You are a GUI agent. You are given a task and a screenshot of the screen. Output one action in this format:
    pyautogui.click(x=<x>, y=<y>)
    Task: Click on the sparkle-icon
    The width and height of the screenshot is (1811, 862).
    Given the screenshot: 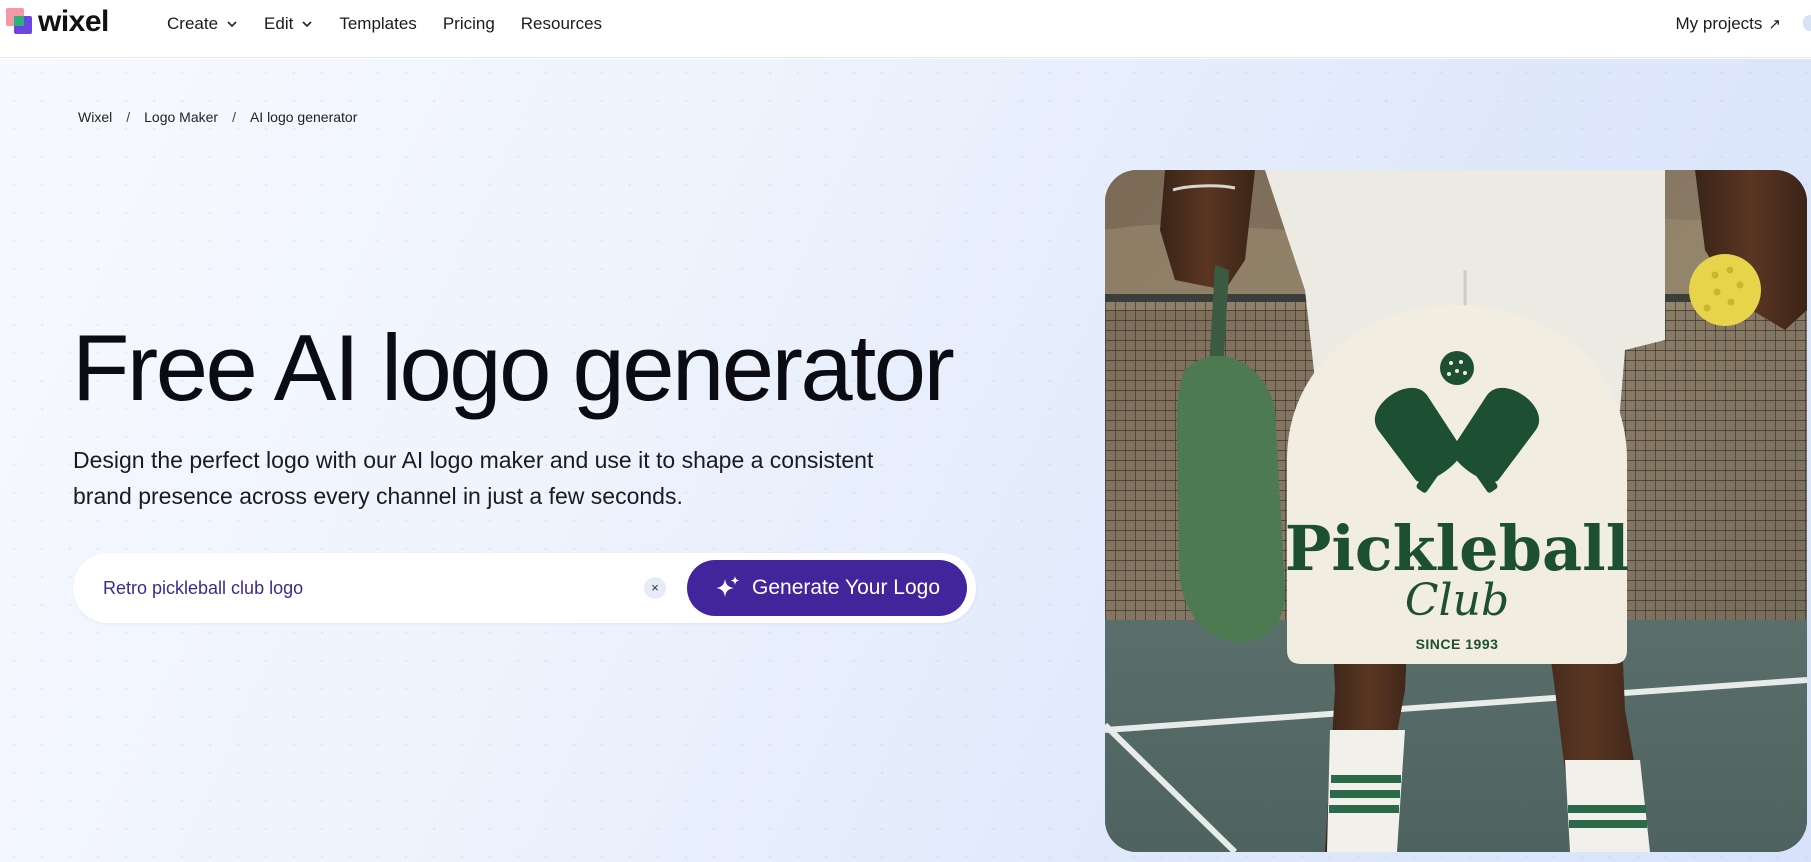 What is the action you would take?
    pyautogui.click(x=728, y=586)
    